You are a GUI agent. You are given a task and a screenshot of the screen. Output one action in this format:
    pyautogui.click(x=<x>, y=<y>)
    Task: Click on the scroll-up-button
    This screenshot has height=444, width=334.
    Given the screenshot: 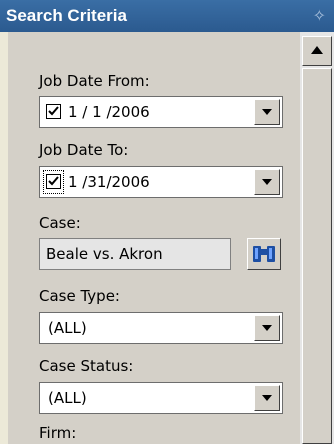 What is the action you would take?
    pyautogui.click(x=317, y=51)
    